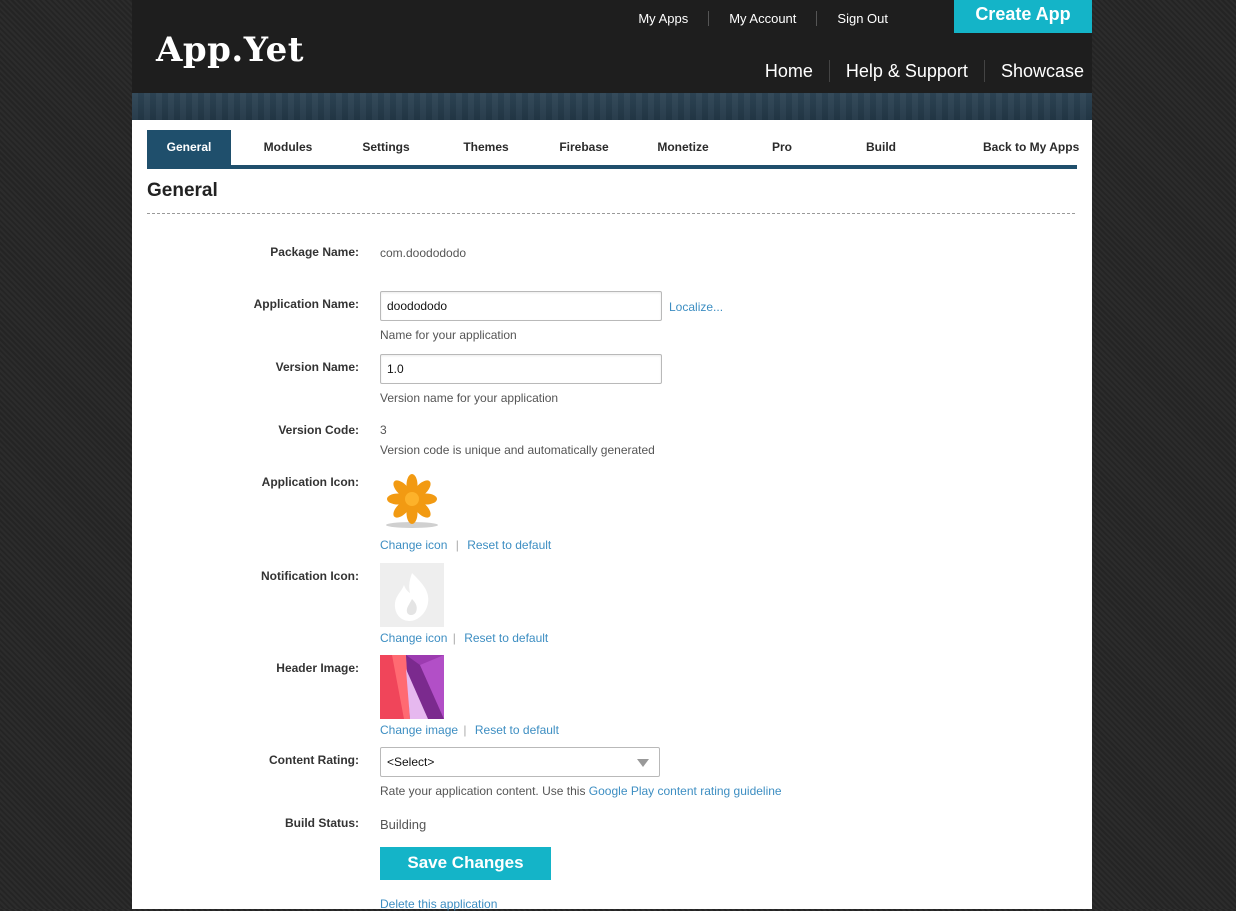  What do you see at coordinates (306, 304) in the screenshot?
I see `app-name-label: Application Name:` at bounding box center [306, 304].